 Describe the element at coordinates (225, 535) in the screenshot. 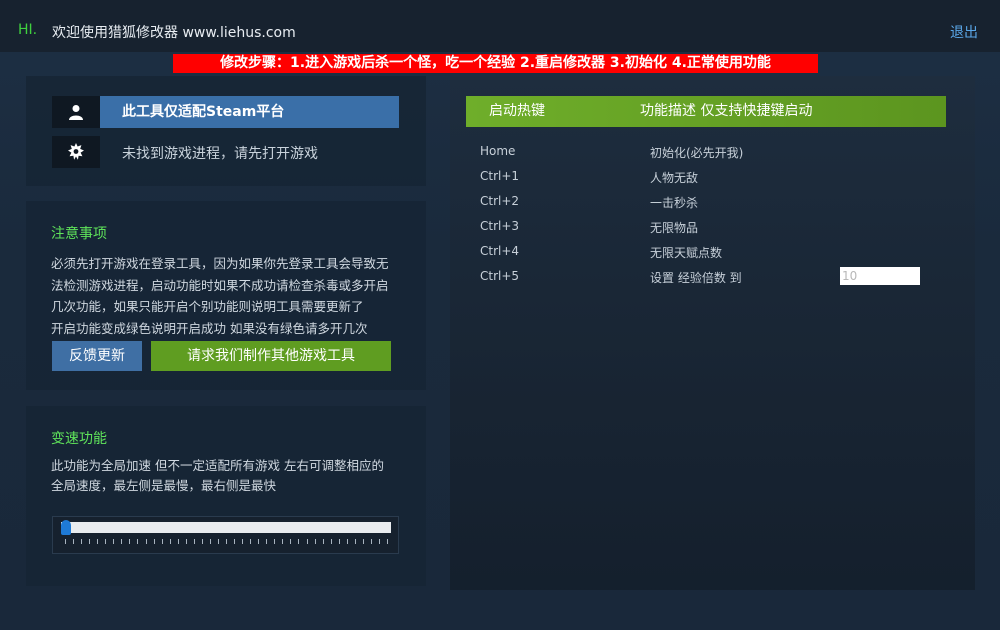

I see `speed-slider` at that location.